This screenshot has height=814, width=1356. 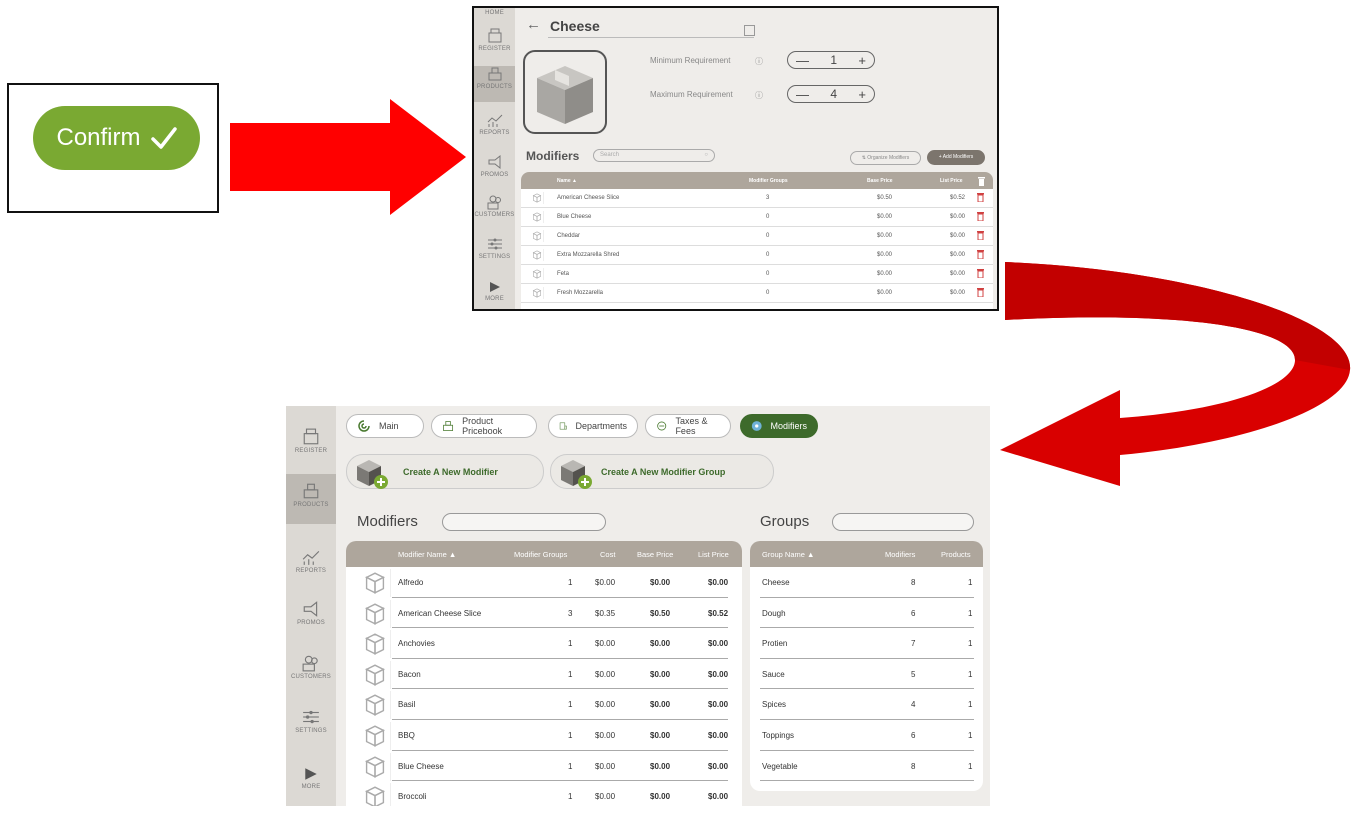 What do you see at coordinates (484, 426) in the screenshot?
I see `tab-product-pricebook: Product Pricebook` at bounding box center [484, 426].